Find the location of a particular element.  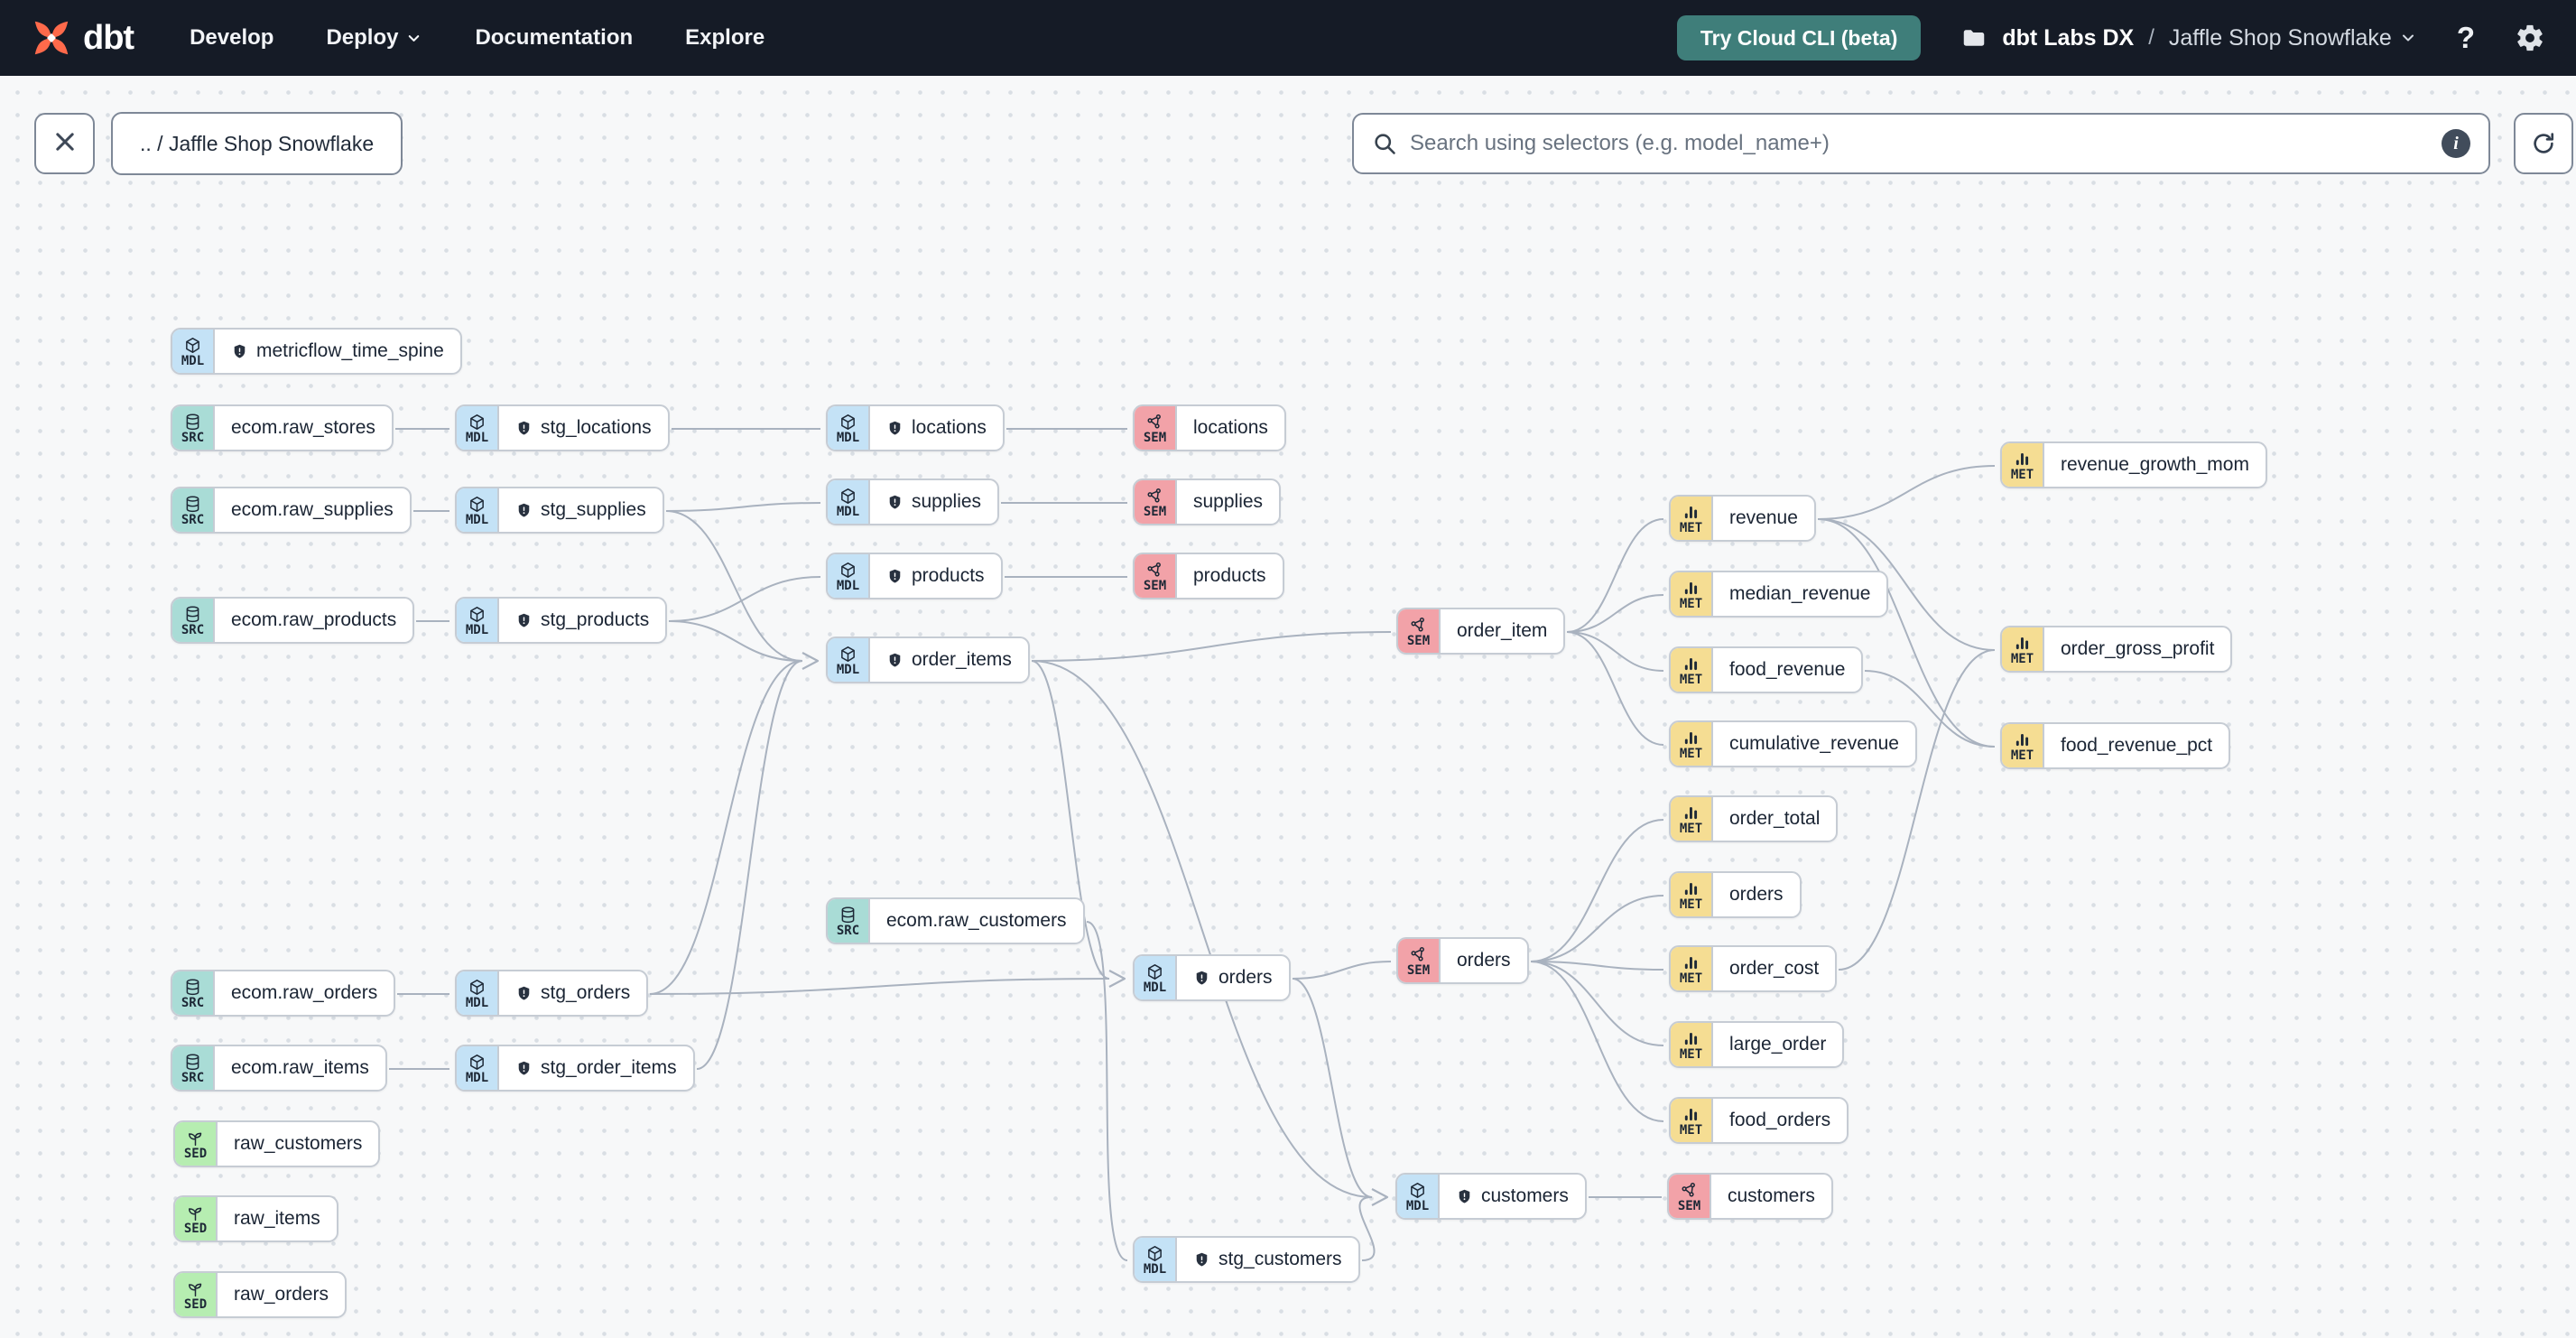

lineage-node-mdl_stg_locations: MDL stg_locations is located at coordinates (562, 428).